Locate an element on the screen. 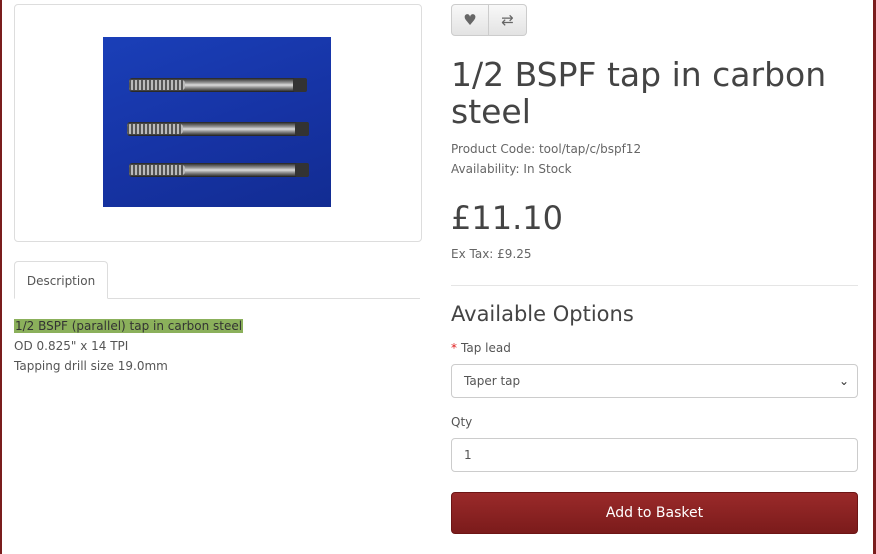  product-code-label: Product Code: is located at coordinates (493, 149).